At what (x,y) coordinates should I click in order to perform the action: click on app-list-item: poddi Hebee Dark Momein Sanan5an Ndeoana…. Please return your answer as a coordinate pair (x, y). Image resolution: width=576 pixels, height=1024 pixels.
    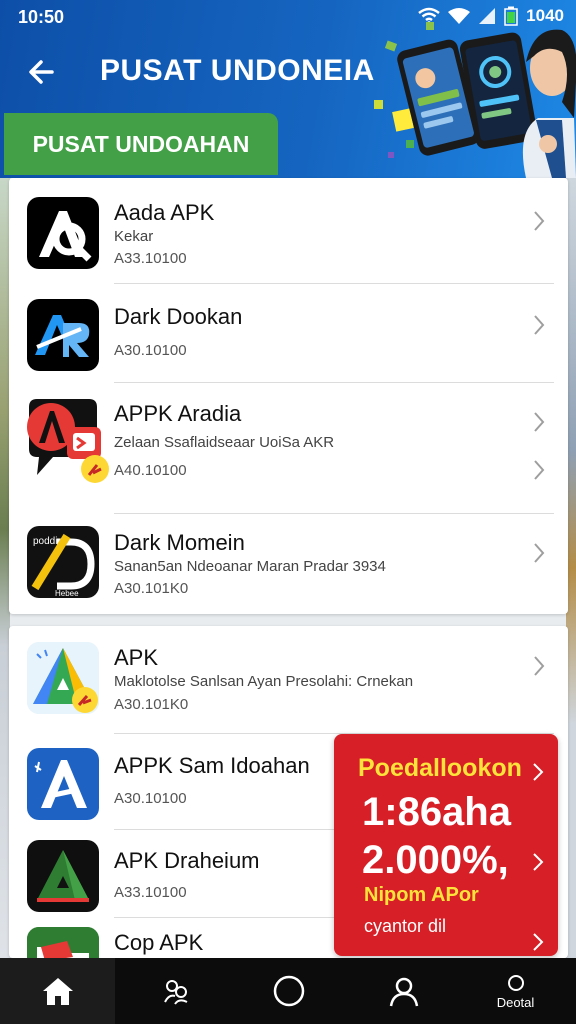
    Looking at the image, I should click on (288, 564).